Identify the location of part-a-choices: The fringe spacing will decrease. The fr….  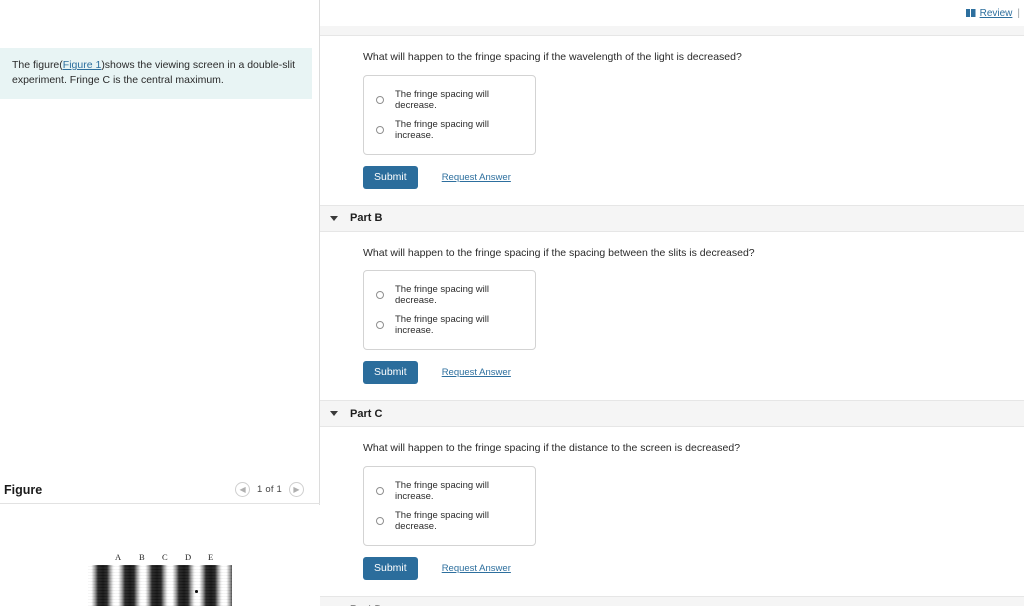
(449, 114).